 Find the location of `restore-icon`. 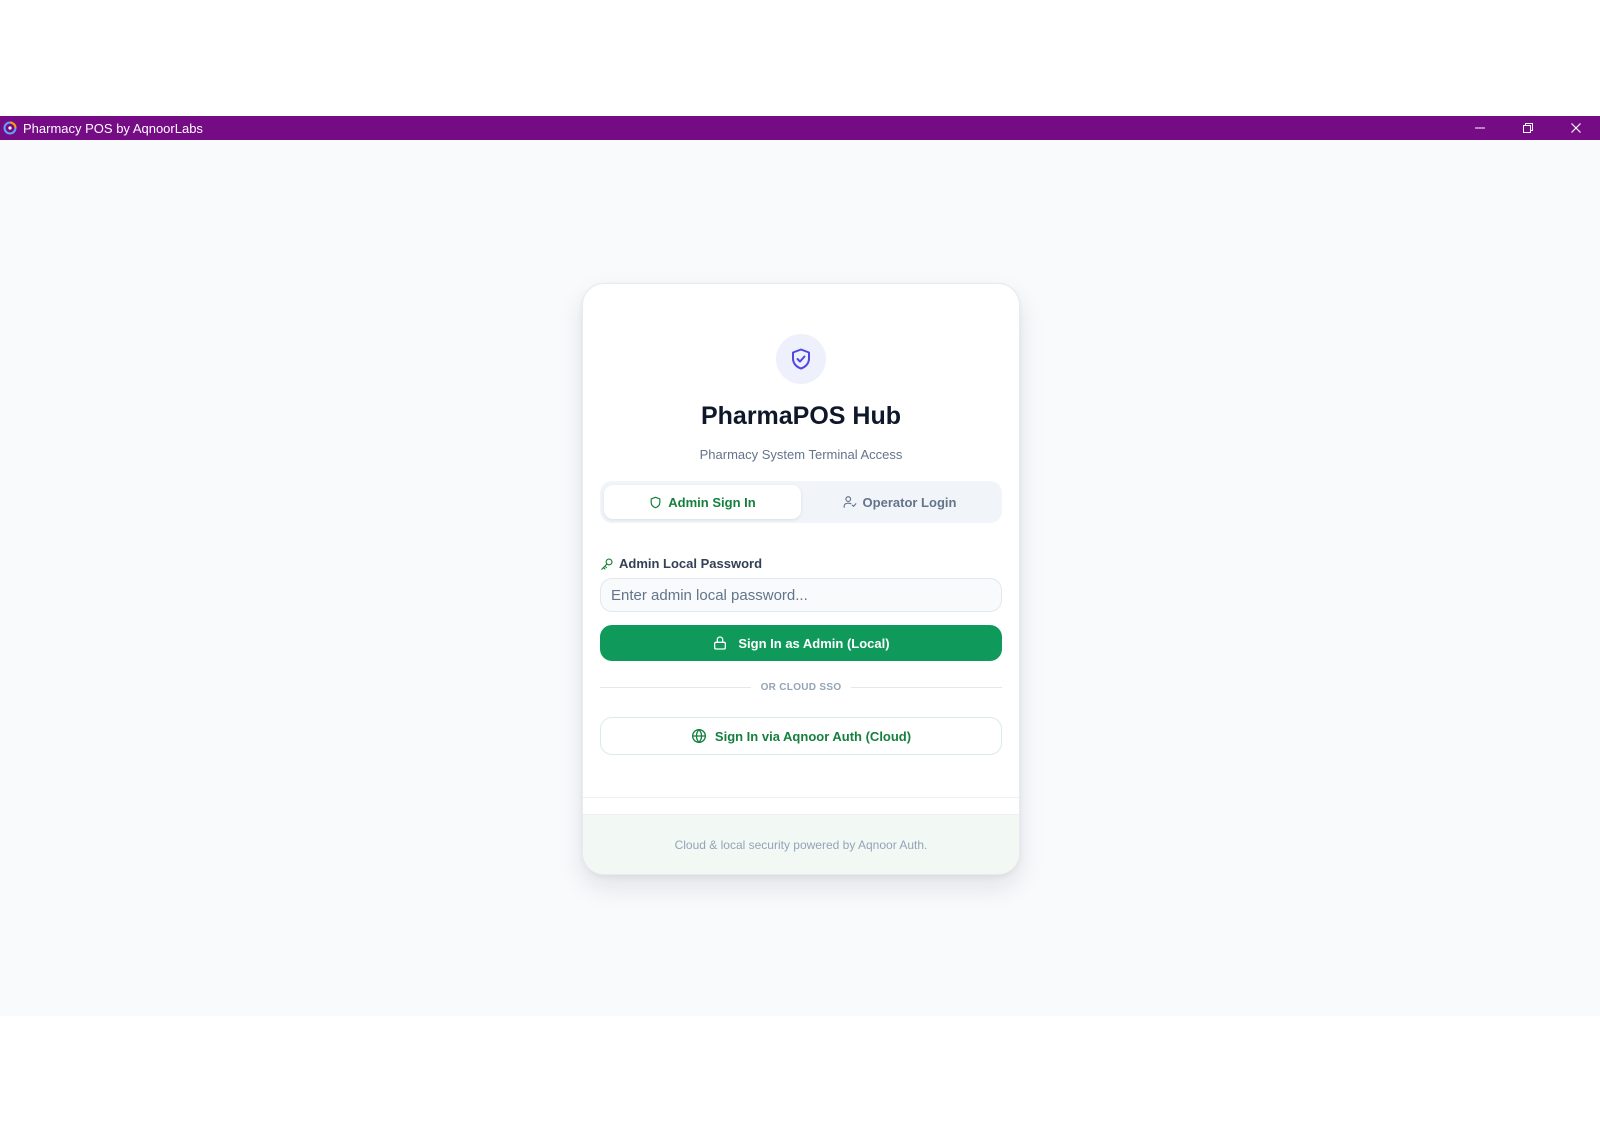

restore-icon is located at coordinates (1528, 128).